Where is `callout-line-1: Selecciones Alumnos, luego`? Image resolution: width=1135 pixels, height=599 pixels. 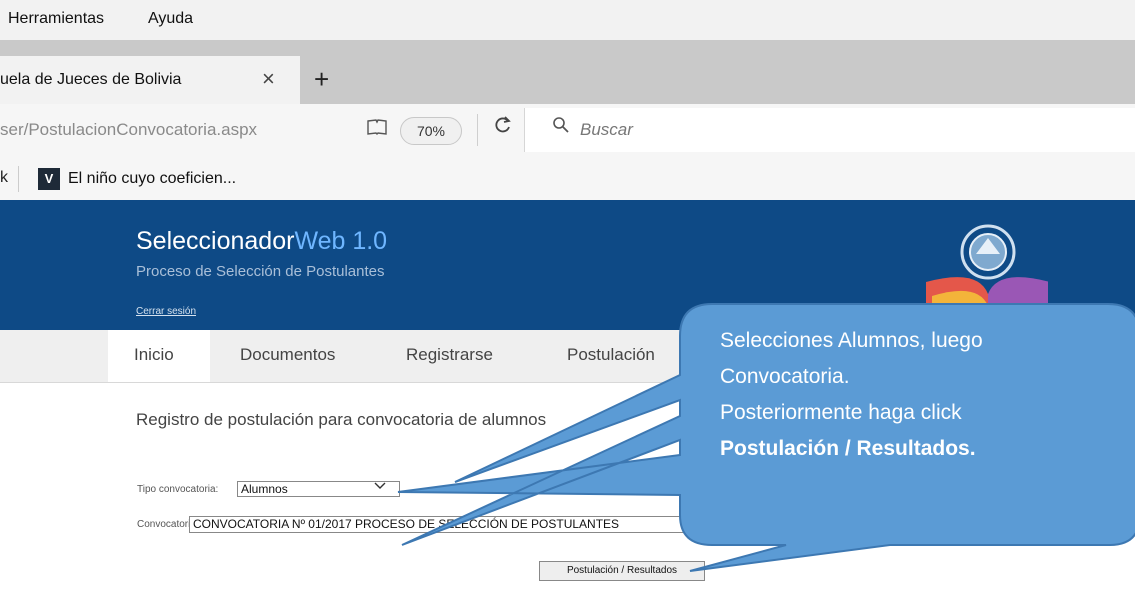
callout-line-1: Selecciones Alumnos, luego is located at coordinates (851, 340).